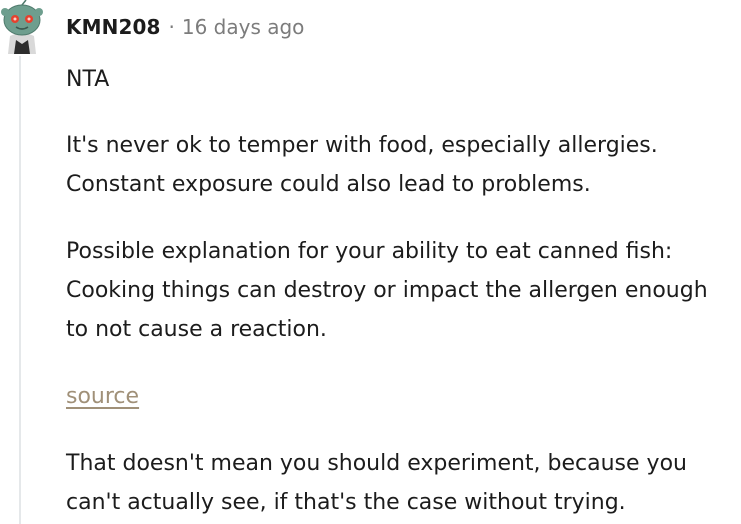  I want to click on username-link: KMN208, so click(113, 27).